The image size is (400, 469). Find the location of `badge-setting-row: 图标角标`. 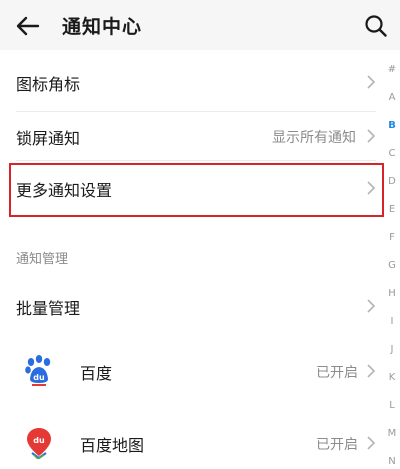

badge-setting-row: 图标角标 is located at coordinates (192, 82).